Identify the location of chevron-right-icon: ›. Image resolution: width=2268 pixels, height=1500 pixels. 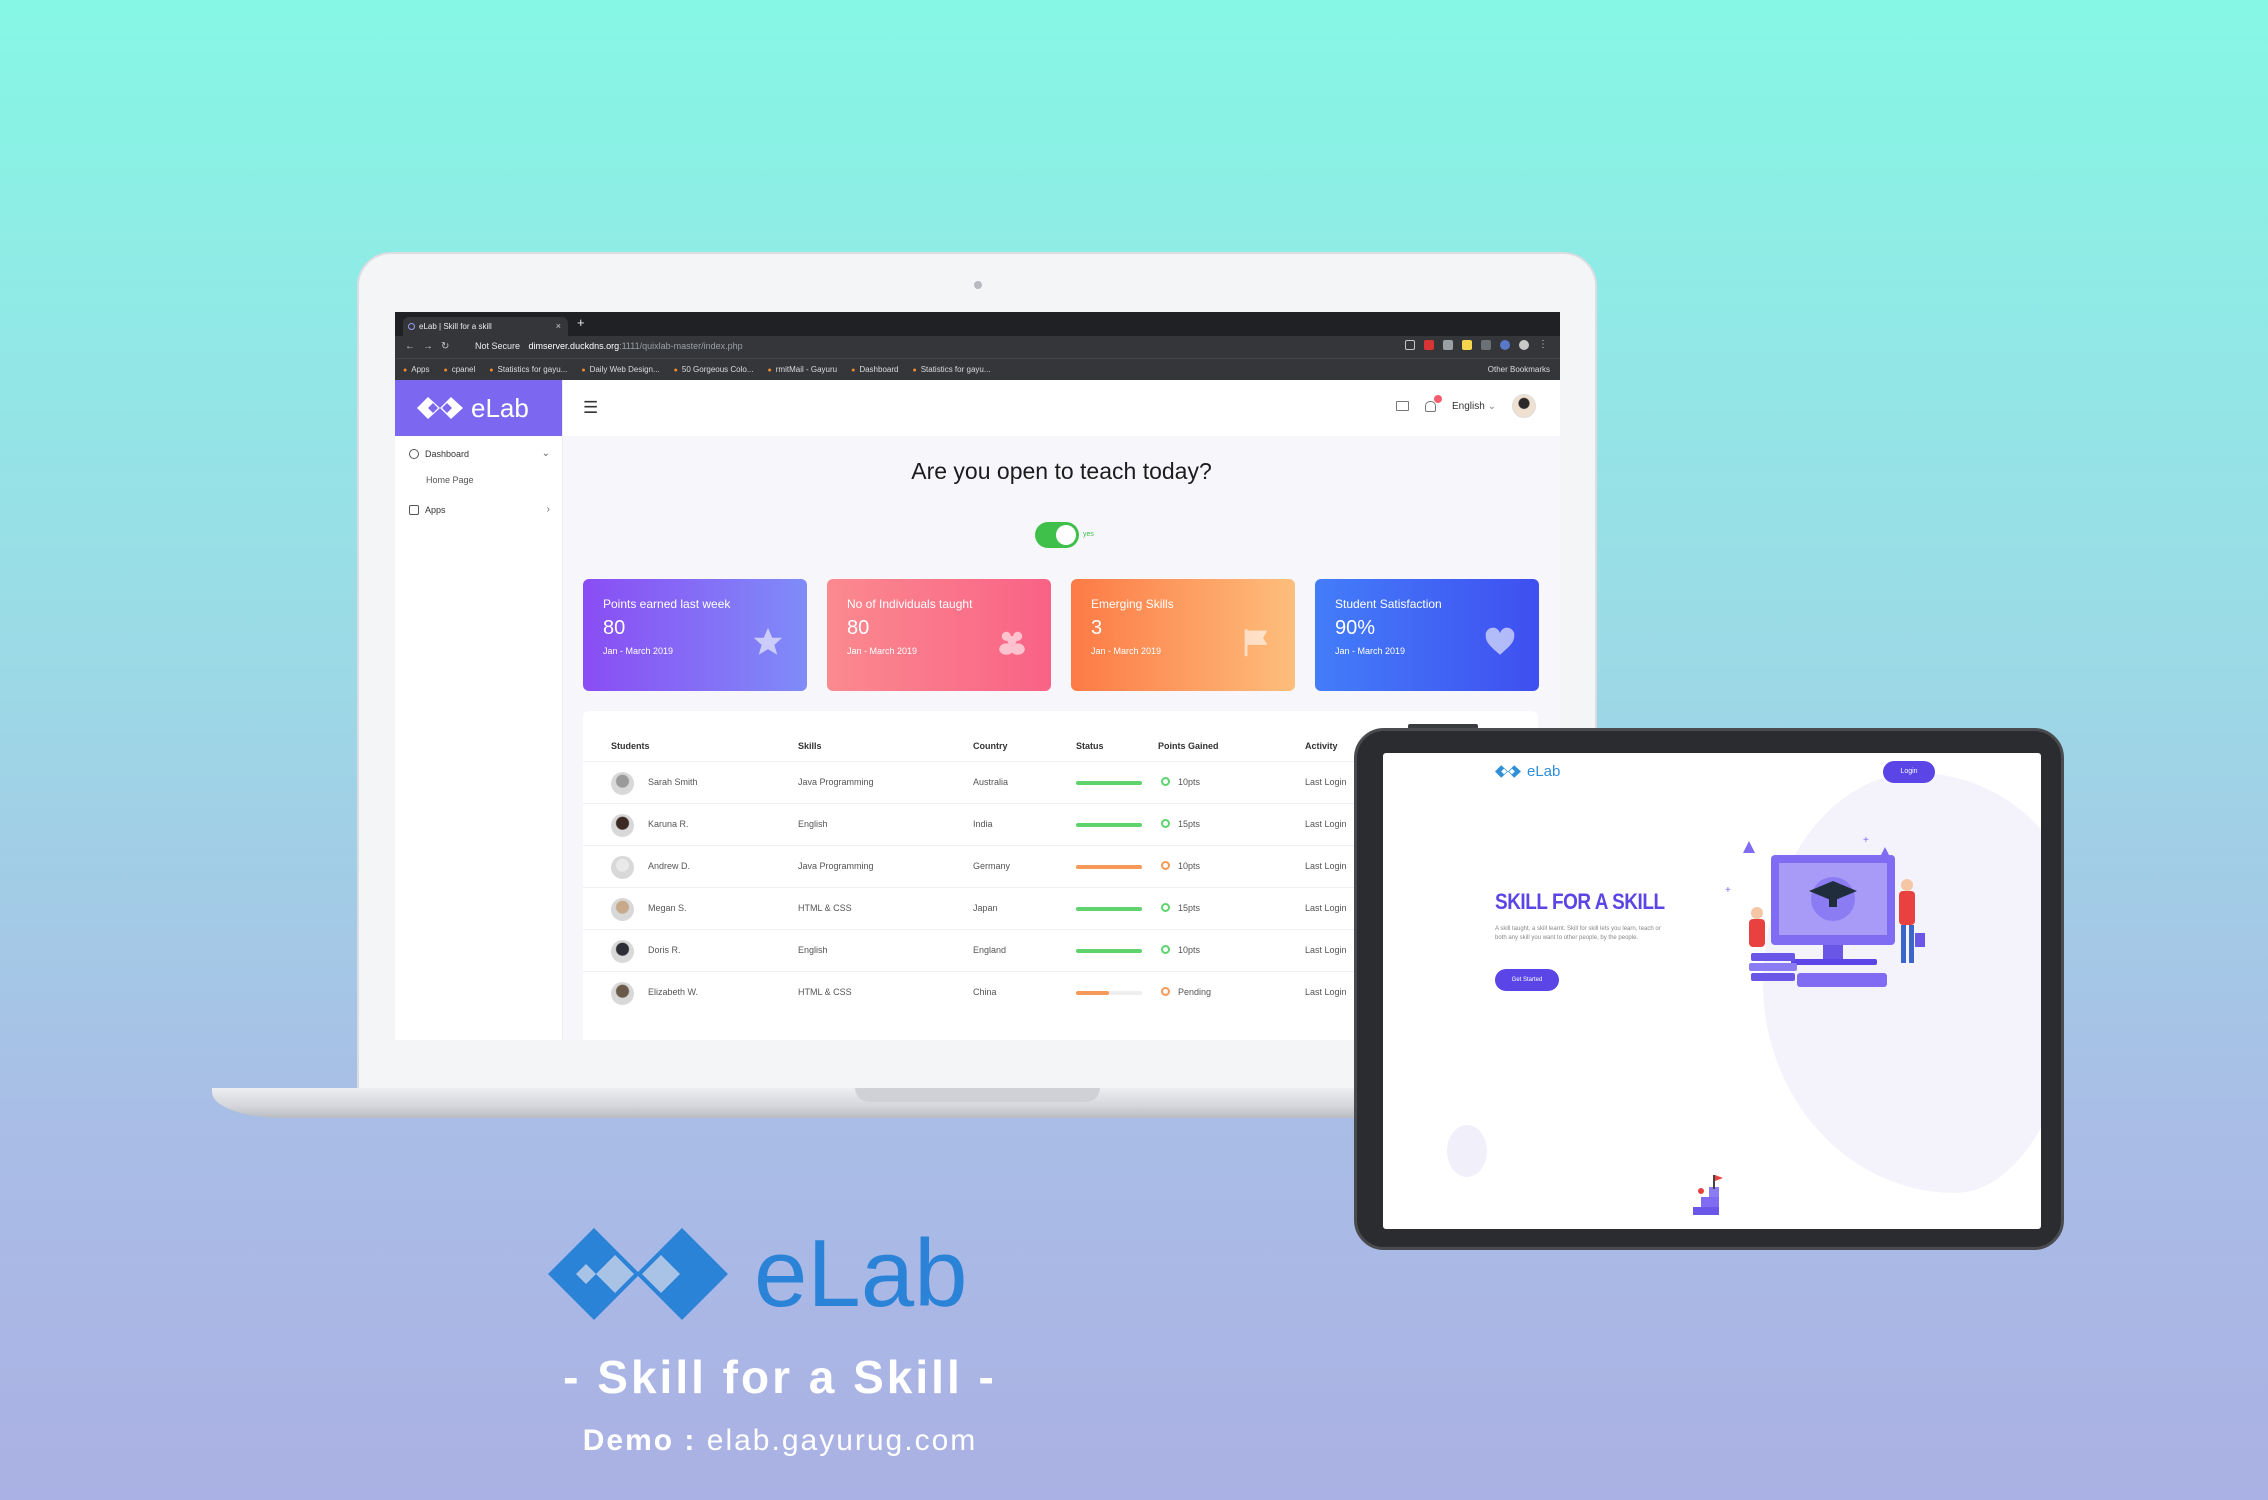
(548, 509).